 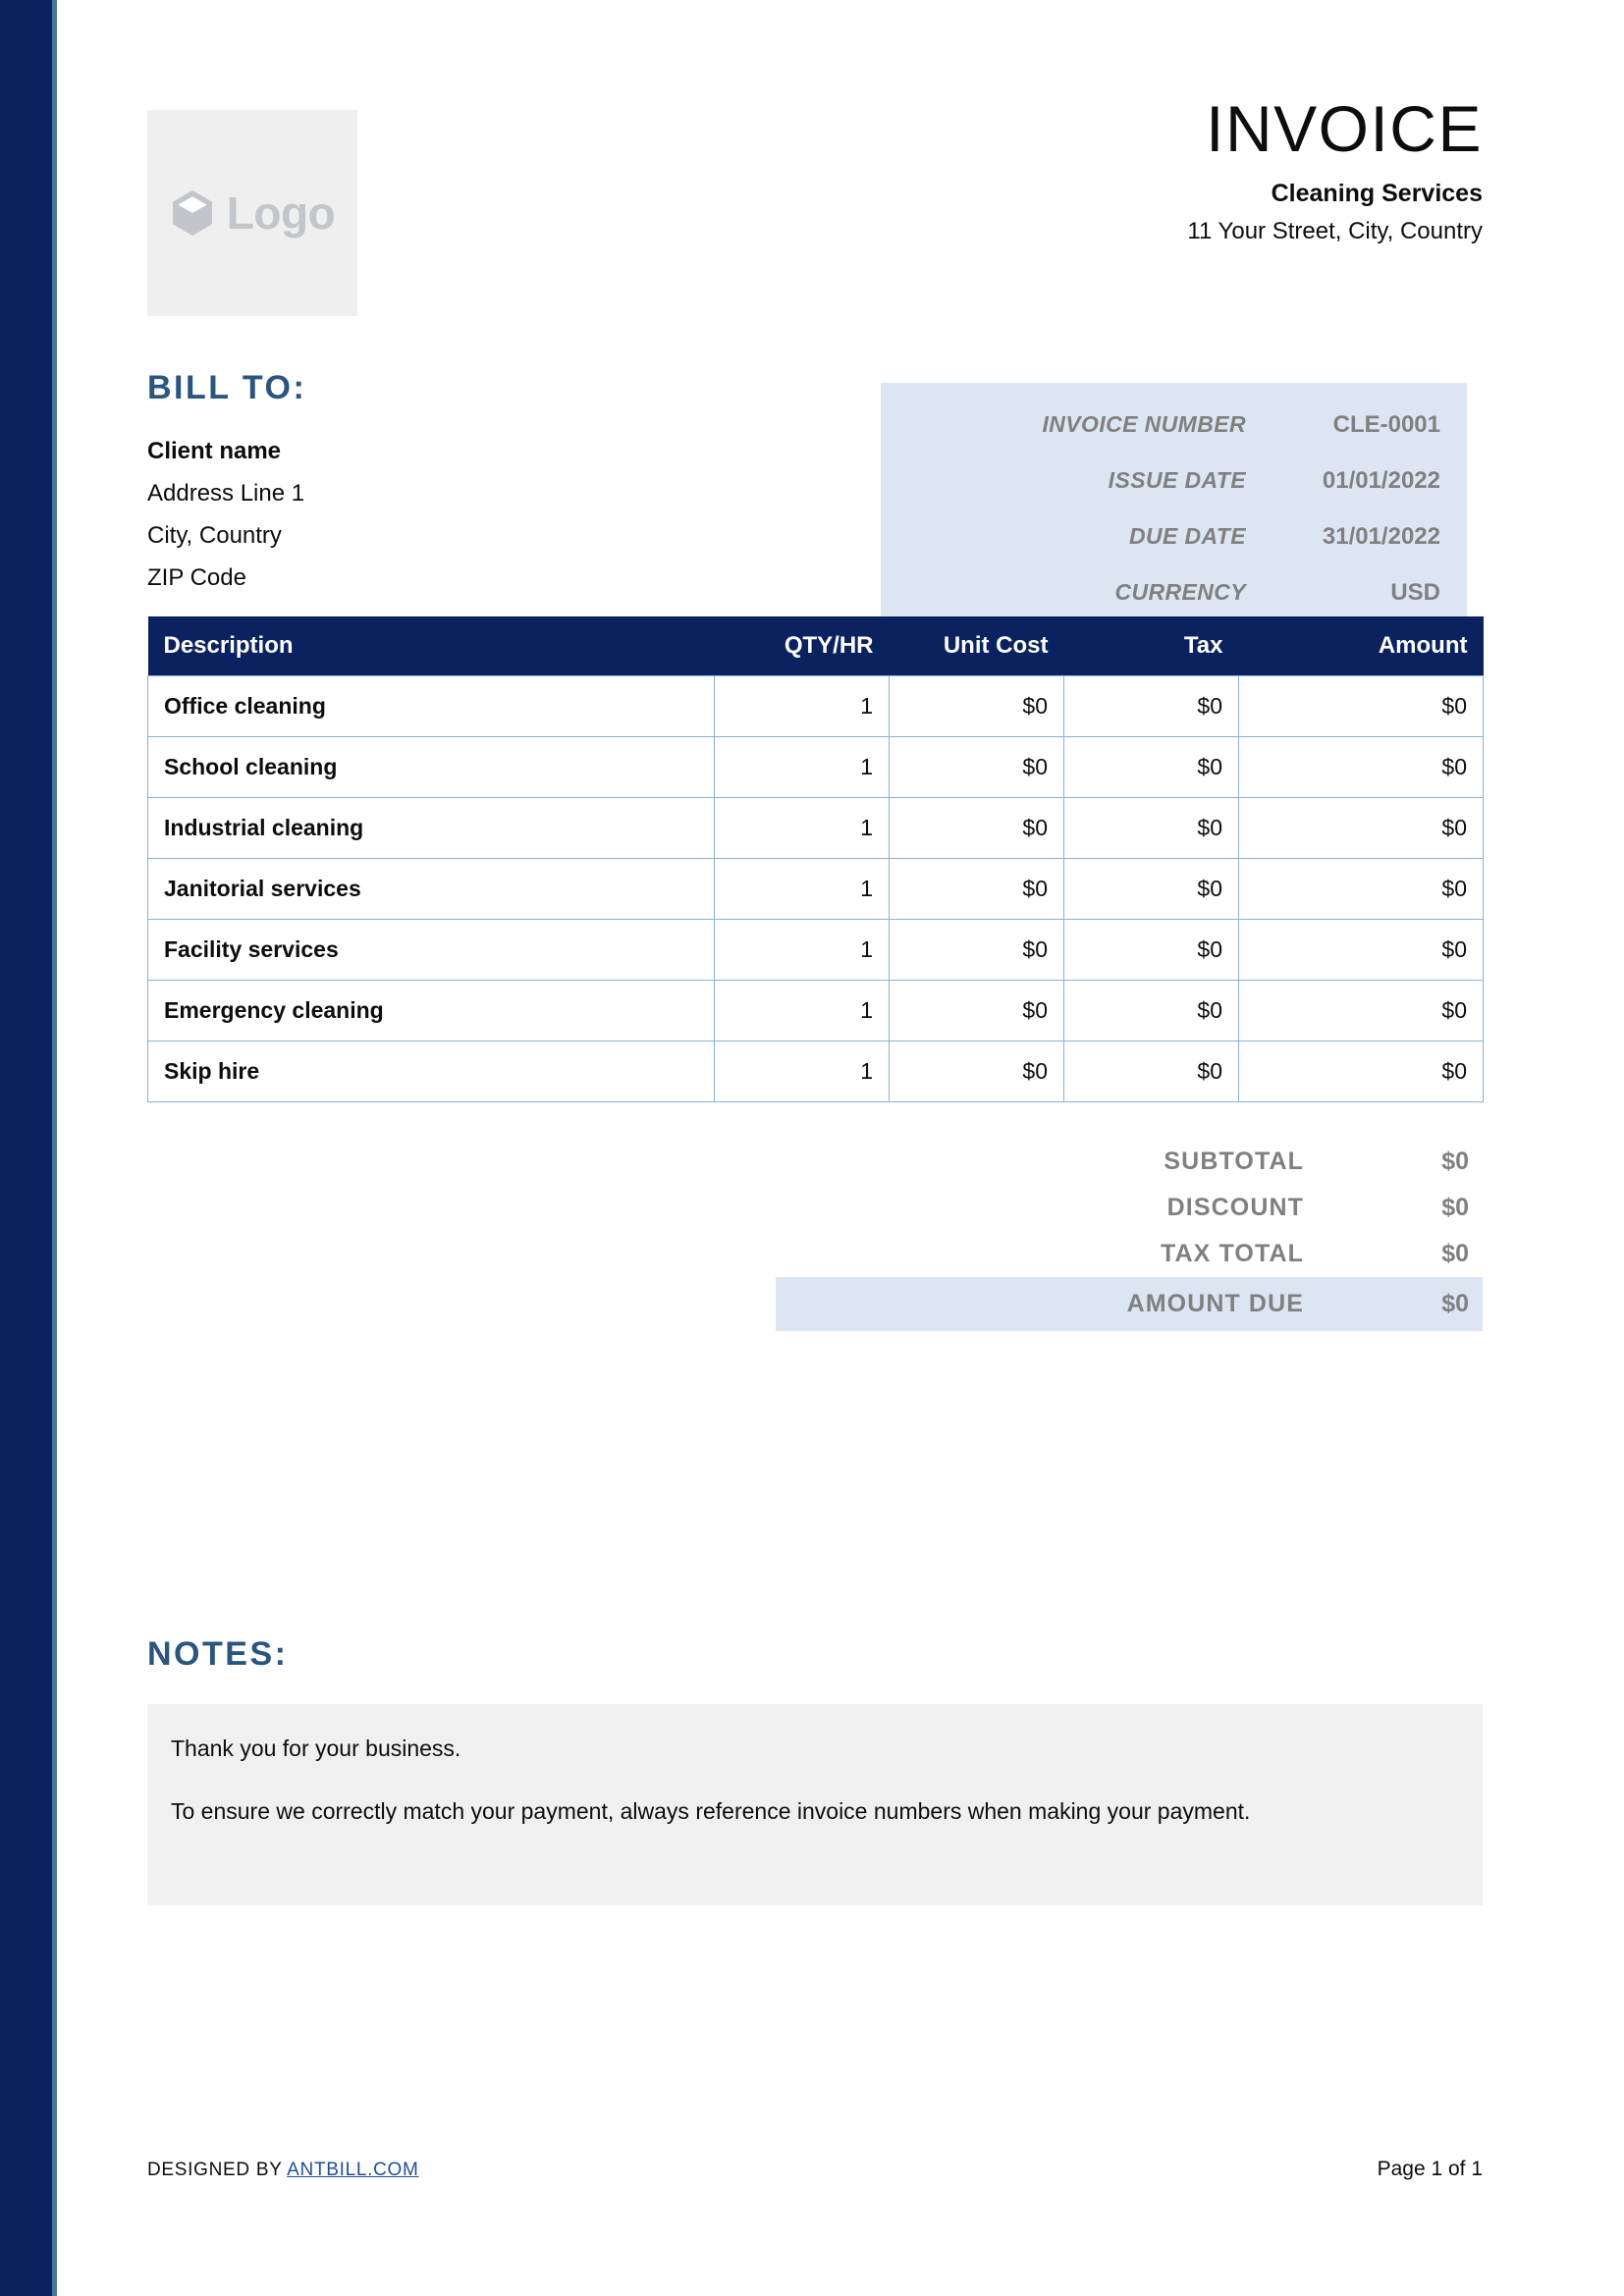 I want to click on table-row: Facility services 1 $0 $0 $0, so click(x=815, y=949).